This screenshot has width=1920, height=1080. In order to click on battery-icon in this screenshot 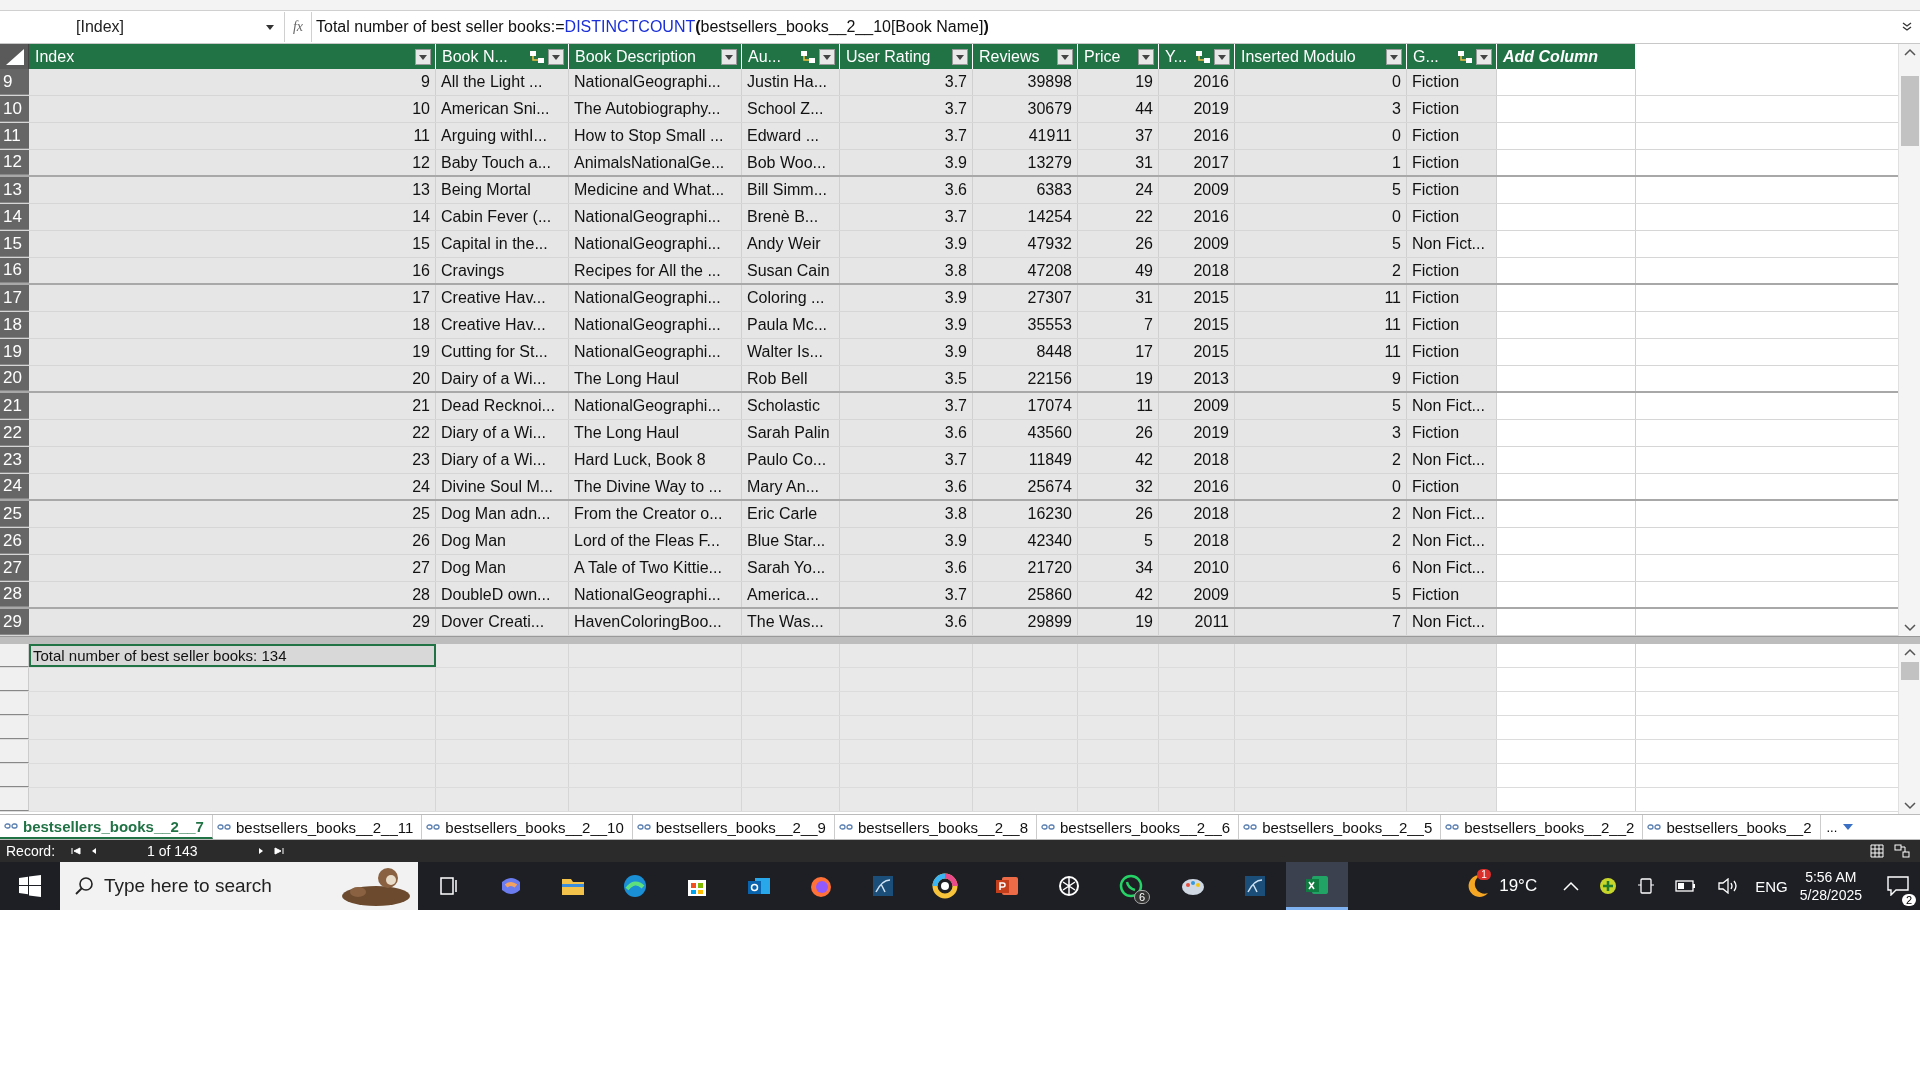, I will do `click(1686, 886)`.